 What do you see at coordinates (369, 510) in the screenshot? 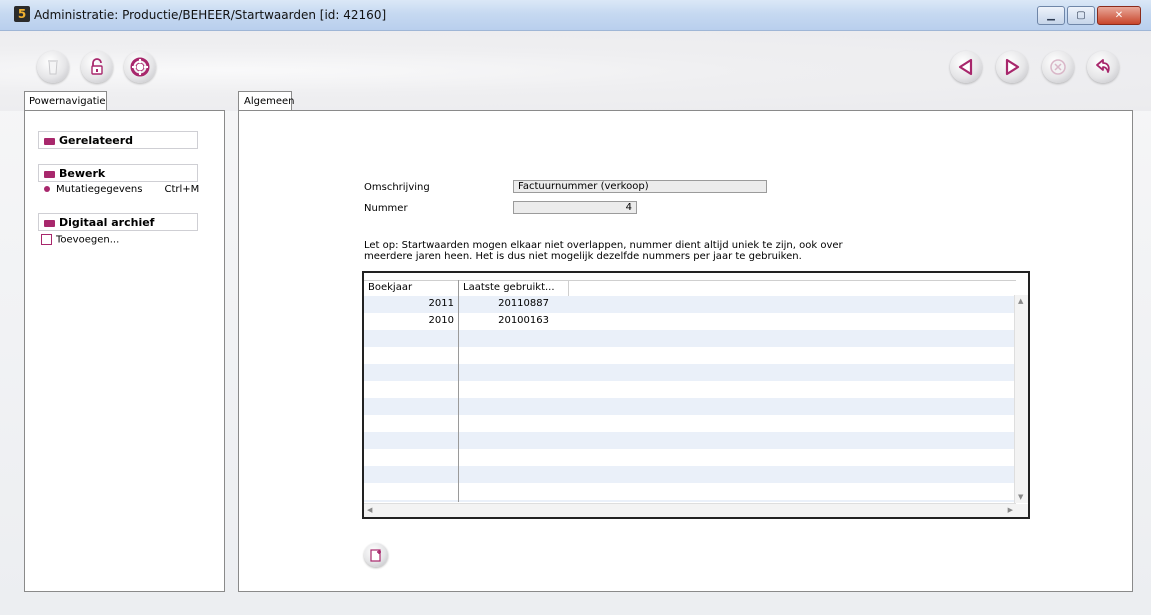
I see `scroll-left-icon: ◀` at bounding box center [369, 510].